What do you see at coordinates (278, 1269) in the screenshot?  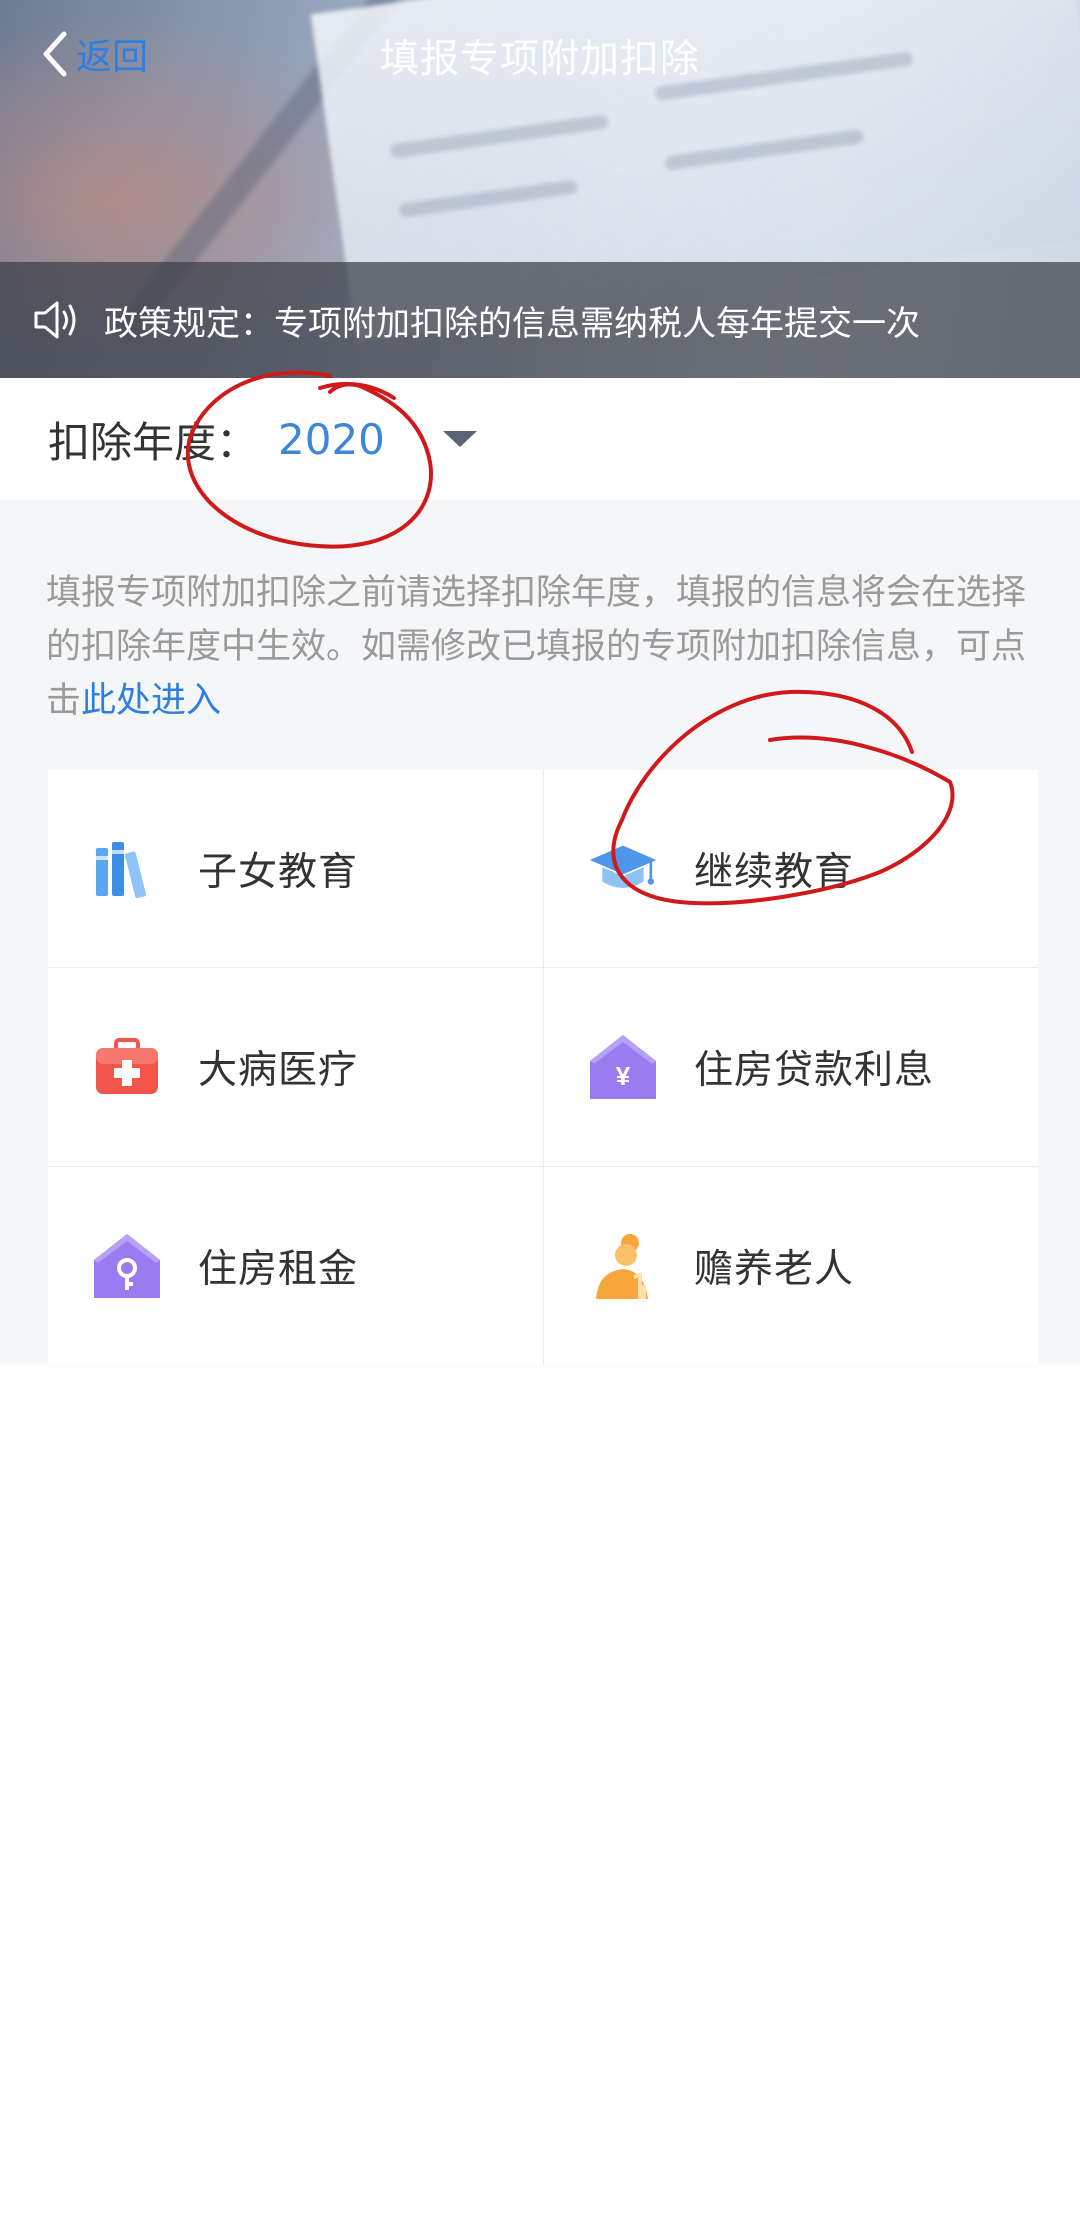 I see `category-label: 住房租金` at bounding box center [278, 1269].